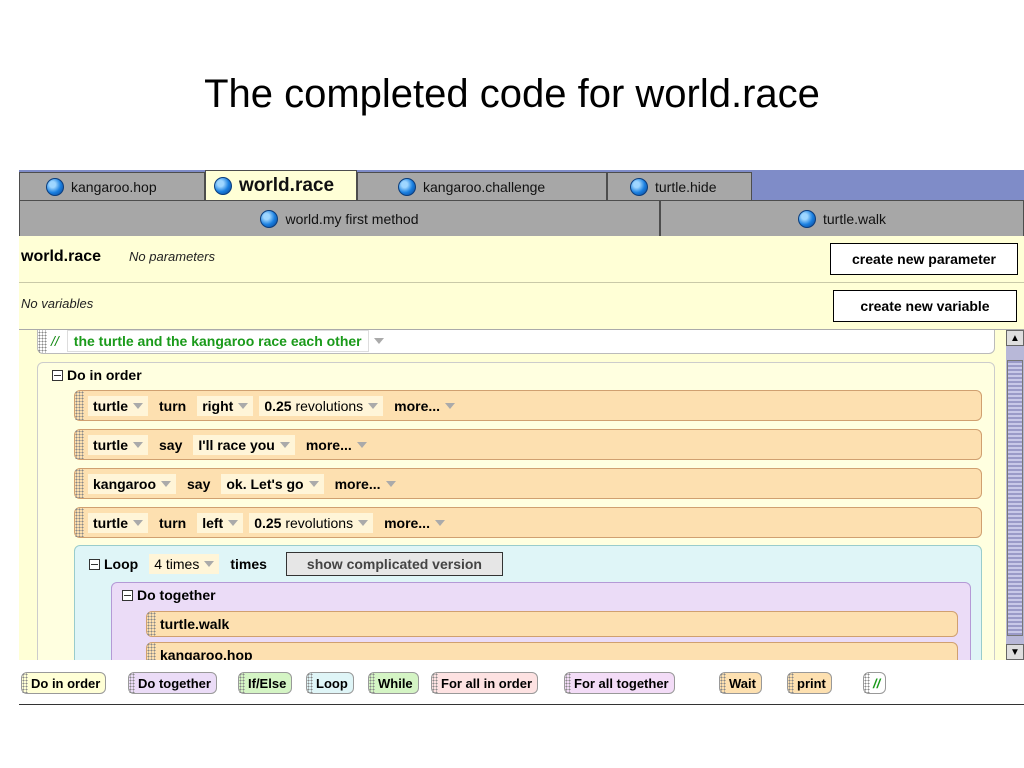 This screenshot has width=1024, height=768. Describe the element at coordinates (184, 564) in the screenshot. I see `loop-count-select: 4 times` at that location.